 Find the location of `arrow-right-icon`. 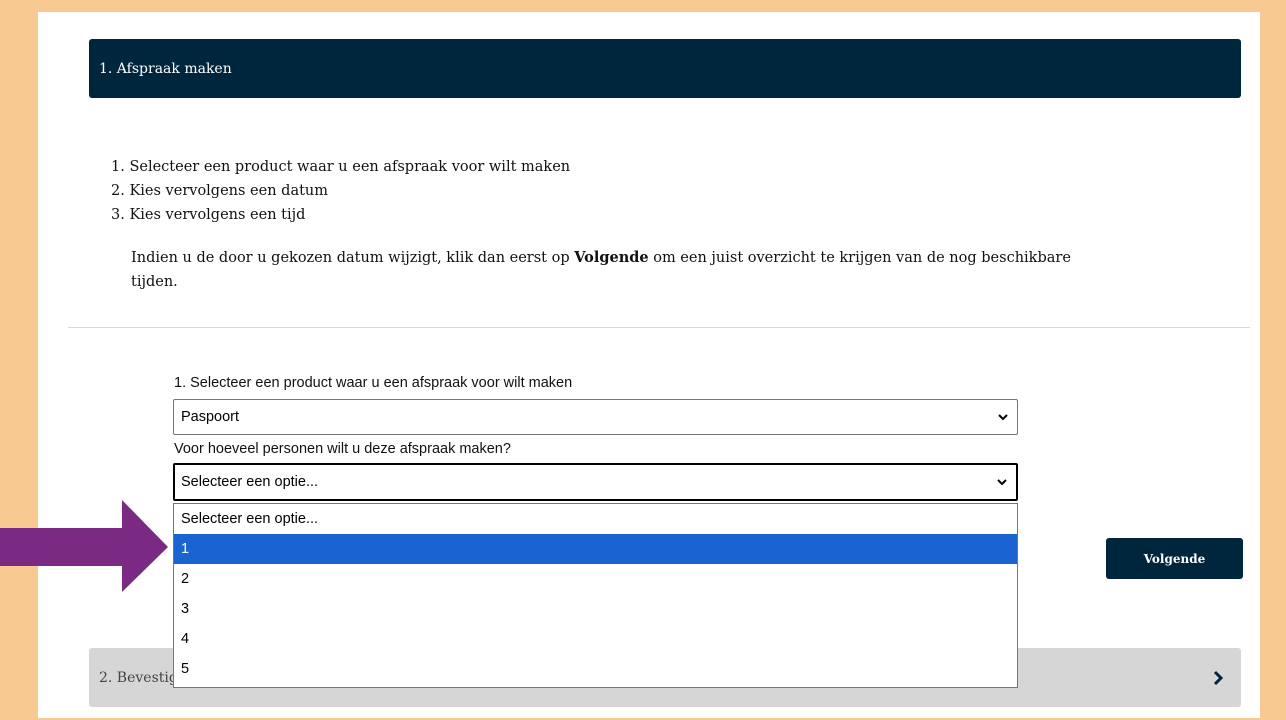

arrow-right-icon is located at coordinates (84, 546).